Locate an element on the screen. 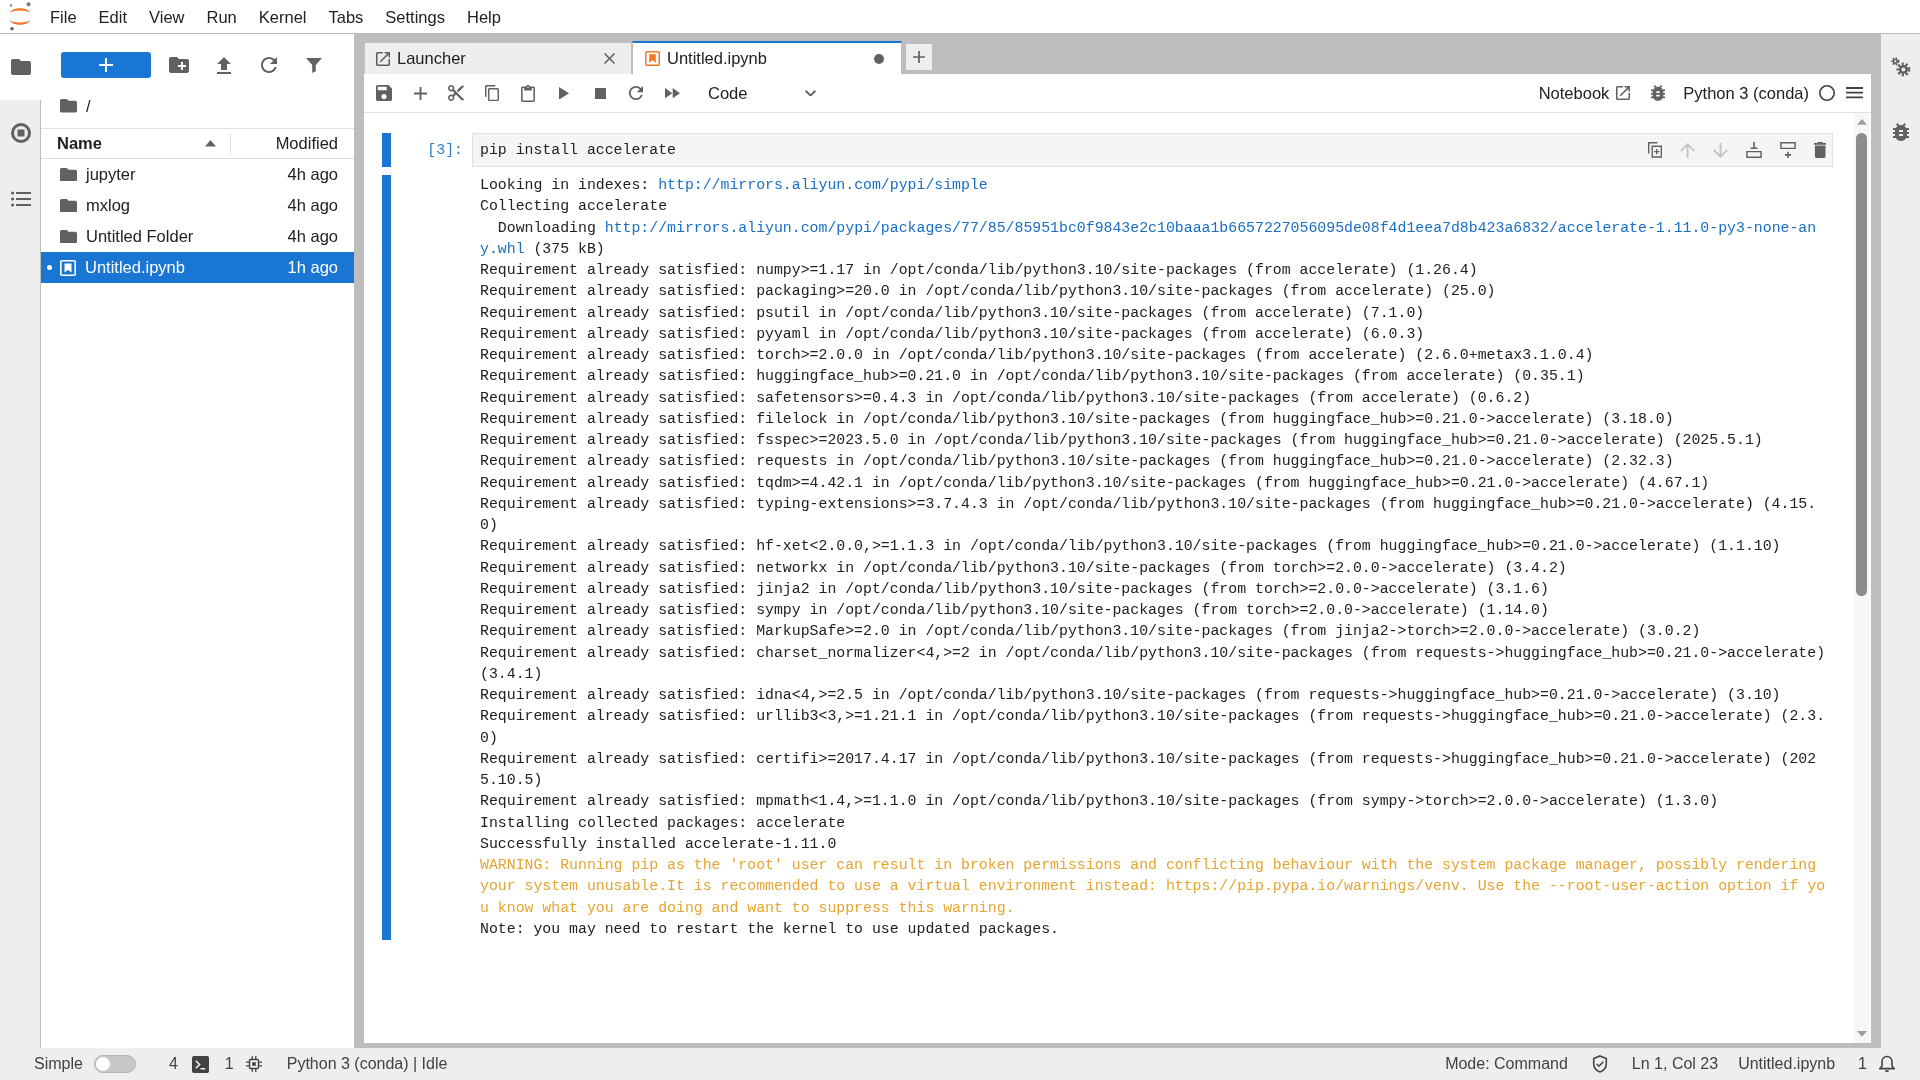 The image size is (1920, 1080). output-line: Looking in indexes: http://mirrors.aliyun.com/pypi/simple is located at coordinates (734, 185).